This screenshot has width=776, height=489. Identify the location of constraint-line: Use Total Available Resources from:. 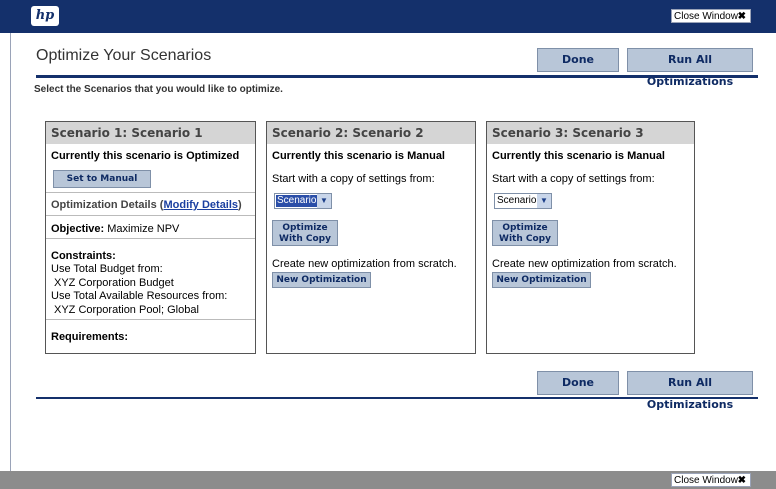
(139, 296).